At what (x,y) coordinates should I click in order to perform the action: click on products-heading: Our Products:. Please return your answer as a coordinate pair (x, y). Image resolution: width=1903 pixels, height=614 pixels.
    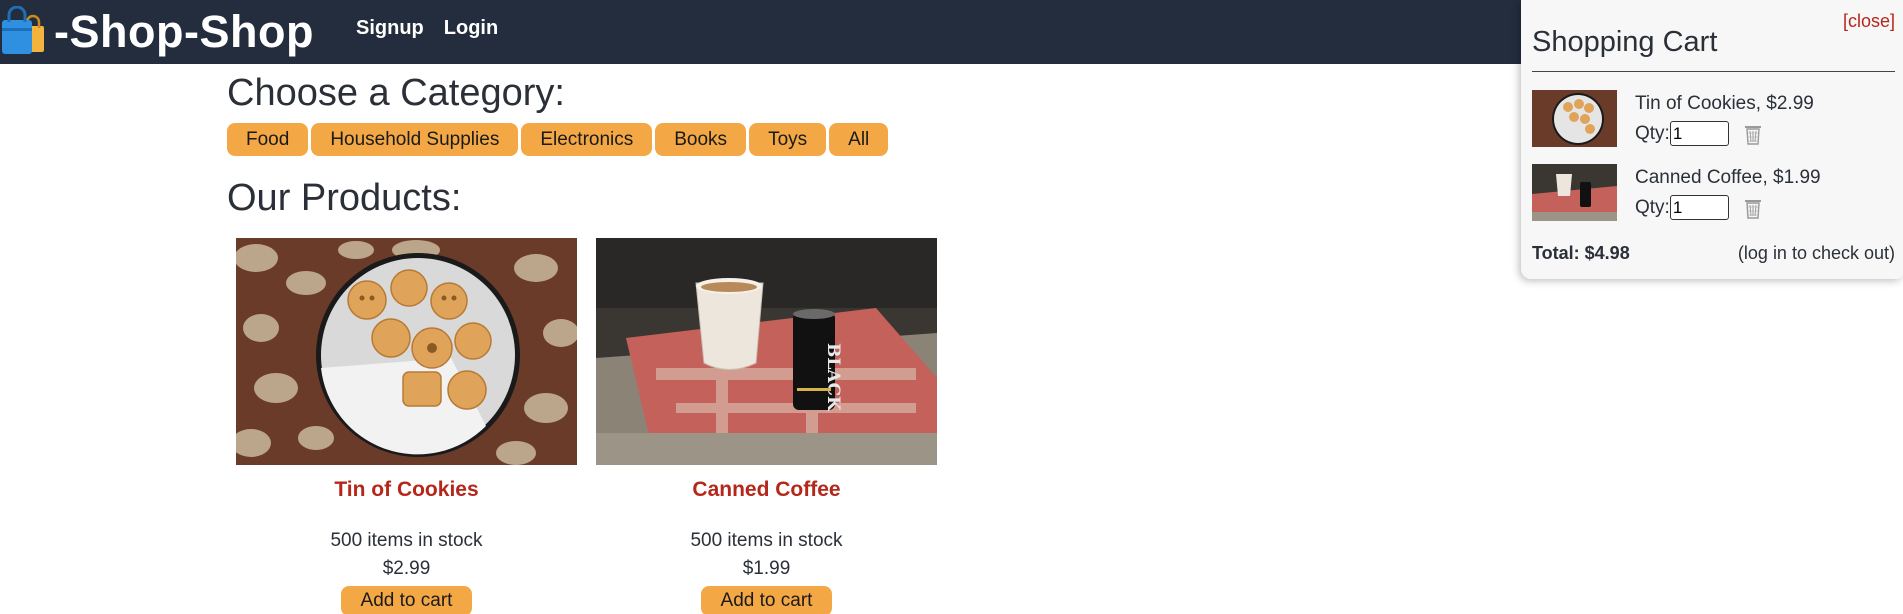
    Looking at the image, I should click on (344, 198).